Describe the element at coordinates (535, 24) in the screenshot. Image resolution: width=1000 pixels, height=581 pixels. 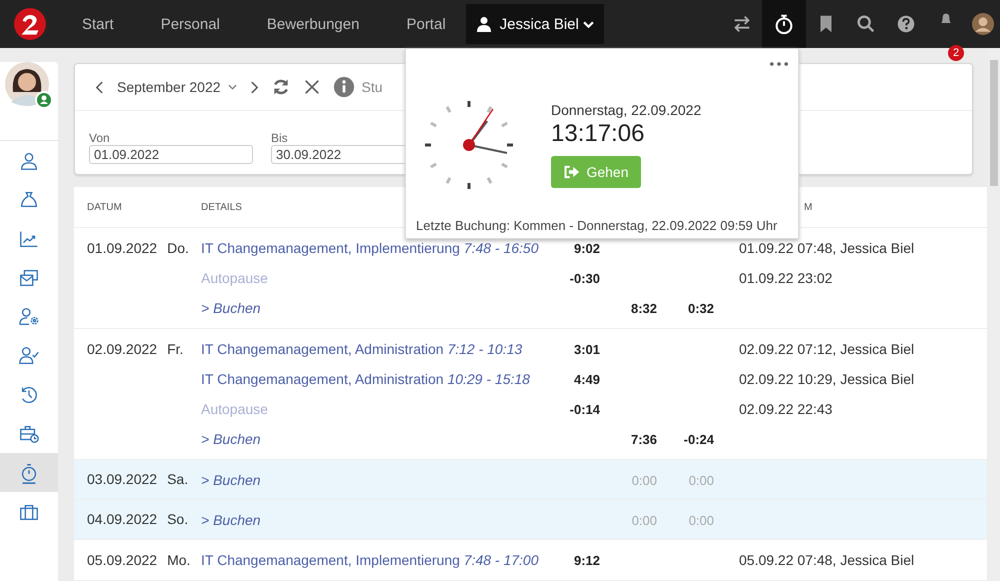
I see `user-menu-button: Jessica Biel` at that location.